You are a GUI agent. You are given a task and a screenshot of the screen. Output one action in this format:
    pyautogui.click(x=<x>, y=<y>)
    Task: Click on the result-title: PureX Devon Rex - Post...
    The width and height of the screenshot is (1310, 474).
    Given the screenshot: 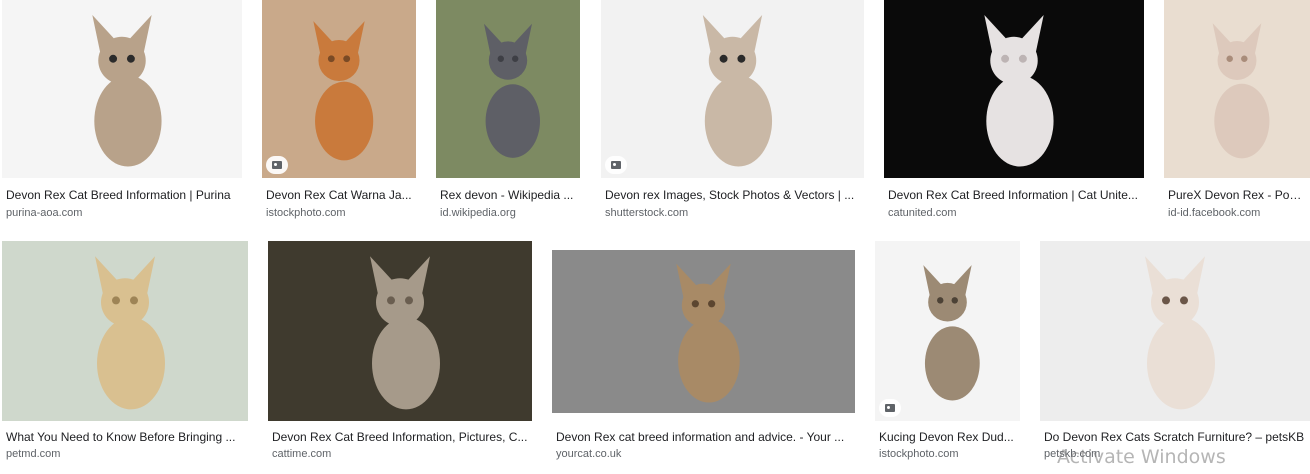 What is the action you would take?
    pyautogui.click(x=1237, y=195)
    